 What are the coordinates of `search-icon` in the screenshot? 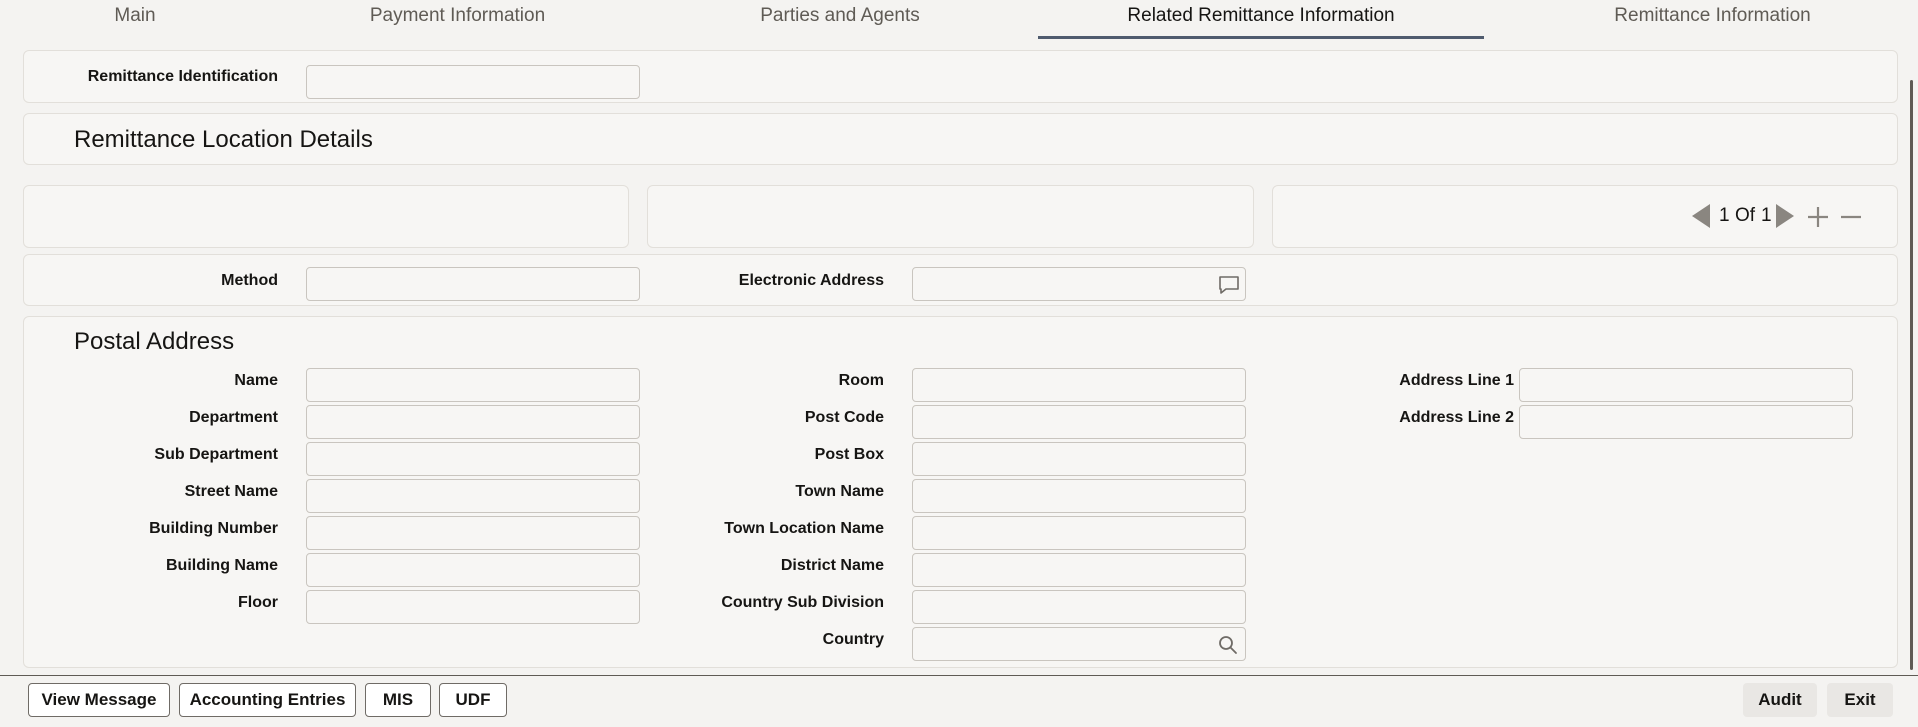 It's located at (1228, 645).